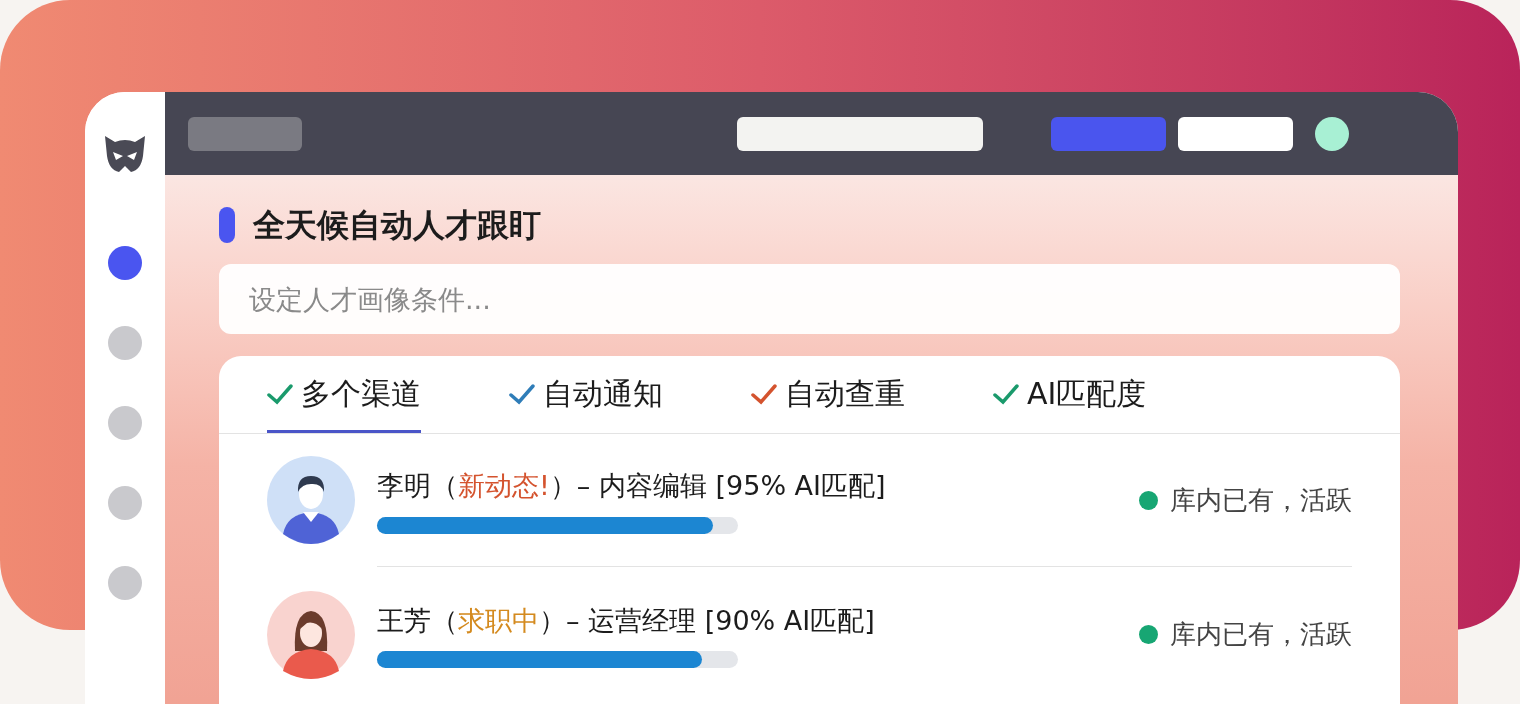  I want to click on tab: AI匹配度, so click(1070, 402).